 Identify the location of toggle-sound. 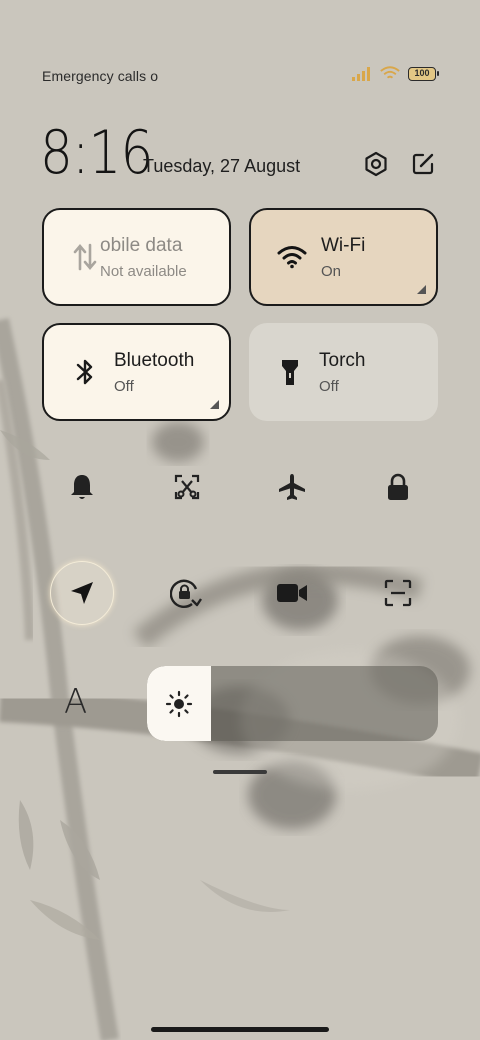
(82, 487).